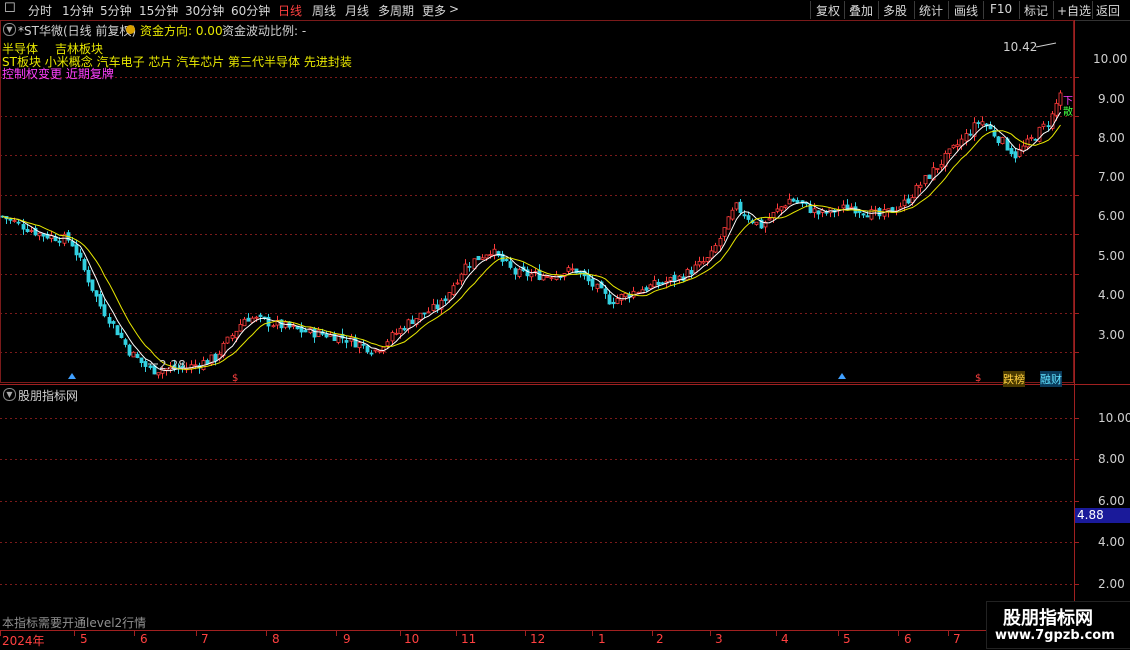 The width and height of the screenshot is (1130, 650). Describe the element at coordinates (602, 639) in the screenshot. I see `x-tick: 1` at that location.